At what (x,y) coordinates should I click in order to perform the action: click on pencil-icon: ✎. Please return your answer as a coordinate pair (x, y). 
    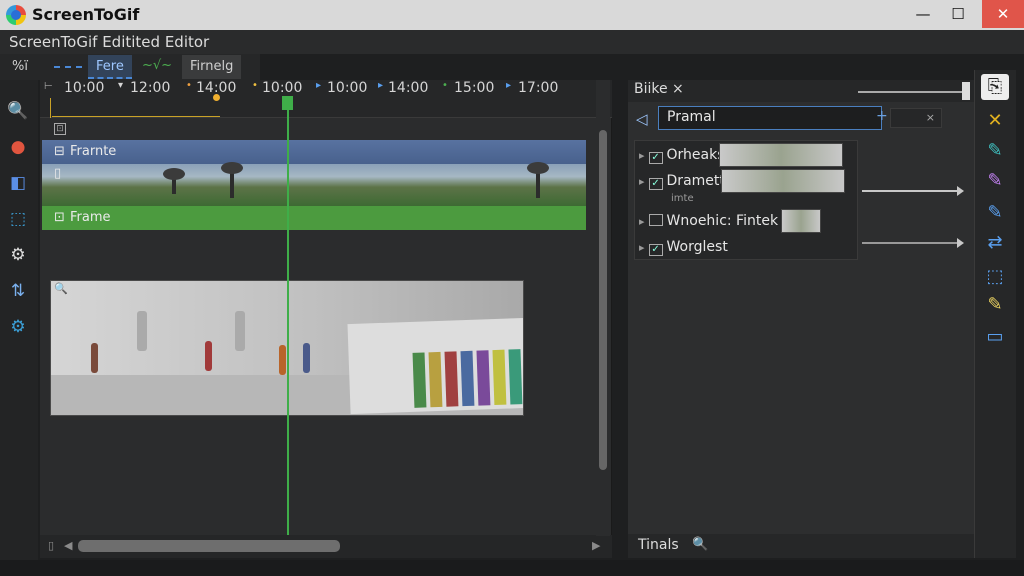
    Looking at the image, I should click on (995, 181).